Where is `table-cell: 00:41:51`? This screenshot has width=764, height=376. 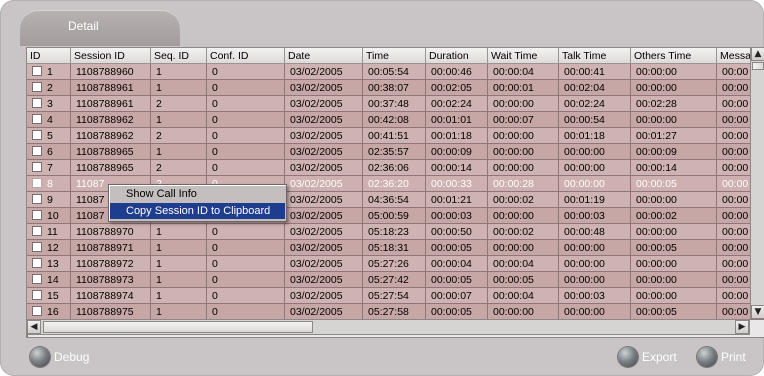
table-cell: 00:41:51 is located at coordinates (394, 136).